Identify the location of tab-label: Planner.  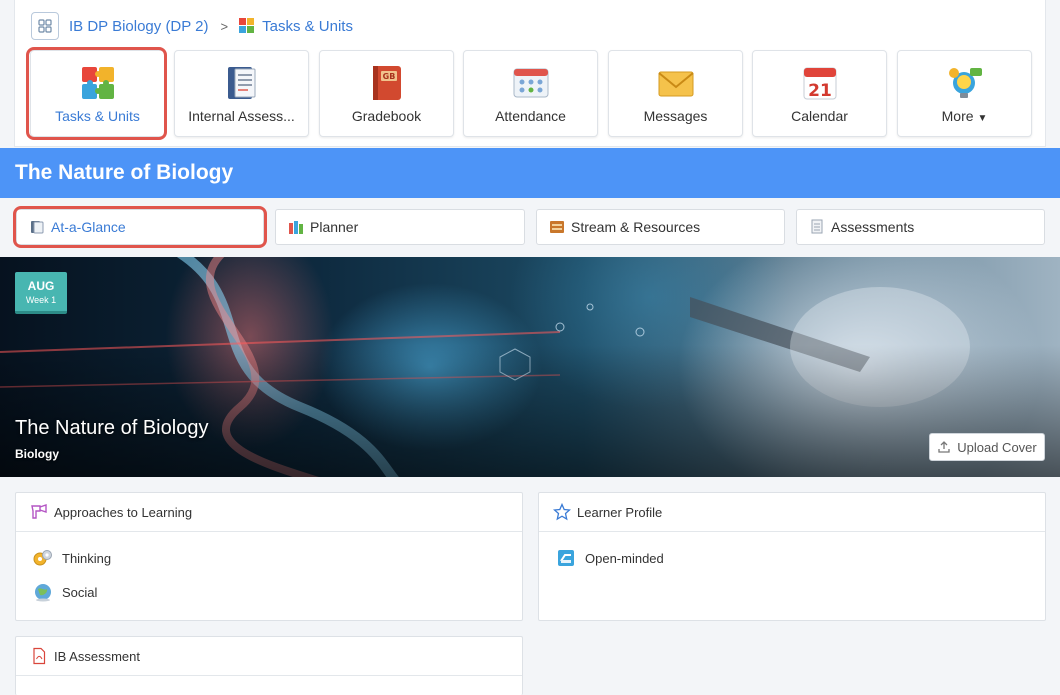
(334, 227).